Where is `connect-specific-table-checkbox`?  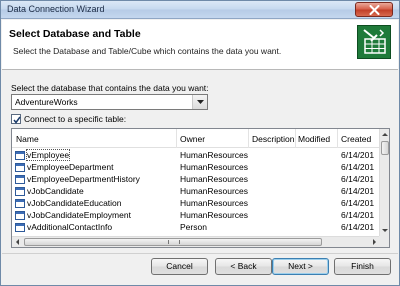
connect-specific-table-checkbox is located at coordinates (16, 119).